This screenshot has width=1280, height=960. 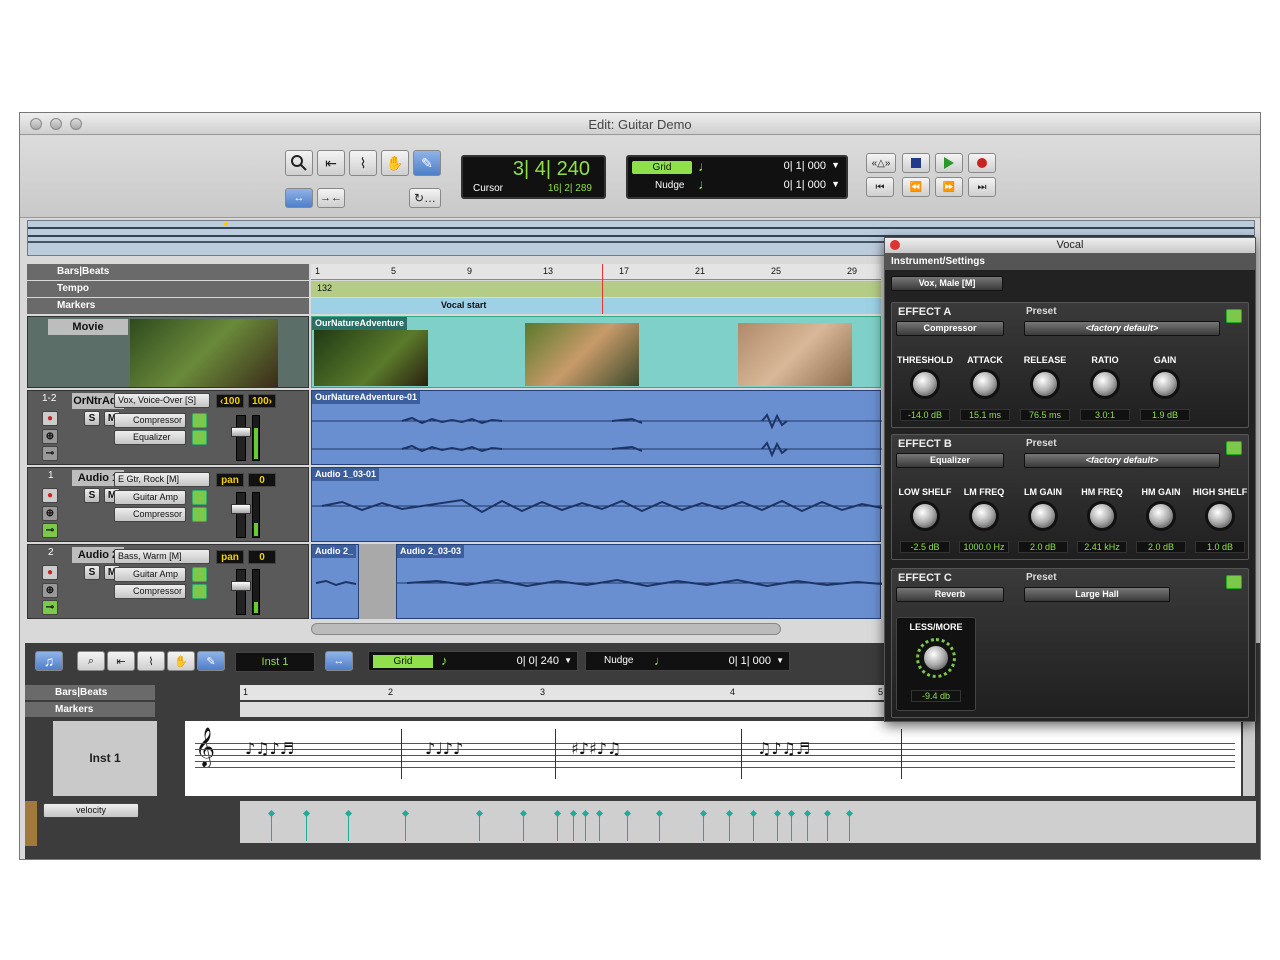 I want to click on midi-selector-tool: ⌇, so click(x=151, y=661).